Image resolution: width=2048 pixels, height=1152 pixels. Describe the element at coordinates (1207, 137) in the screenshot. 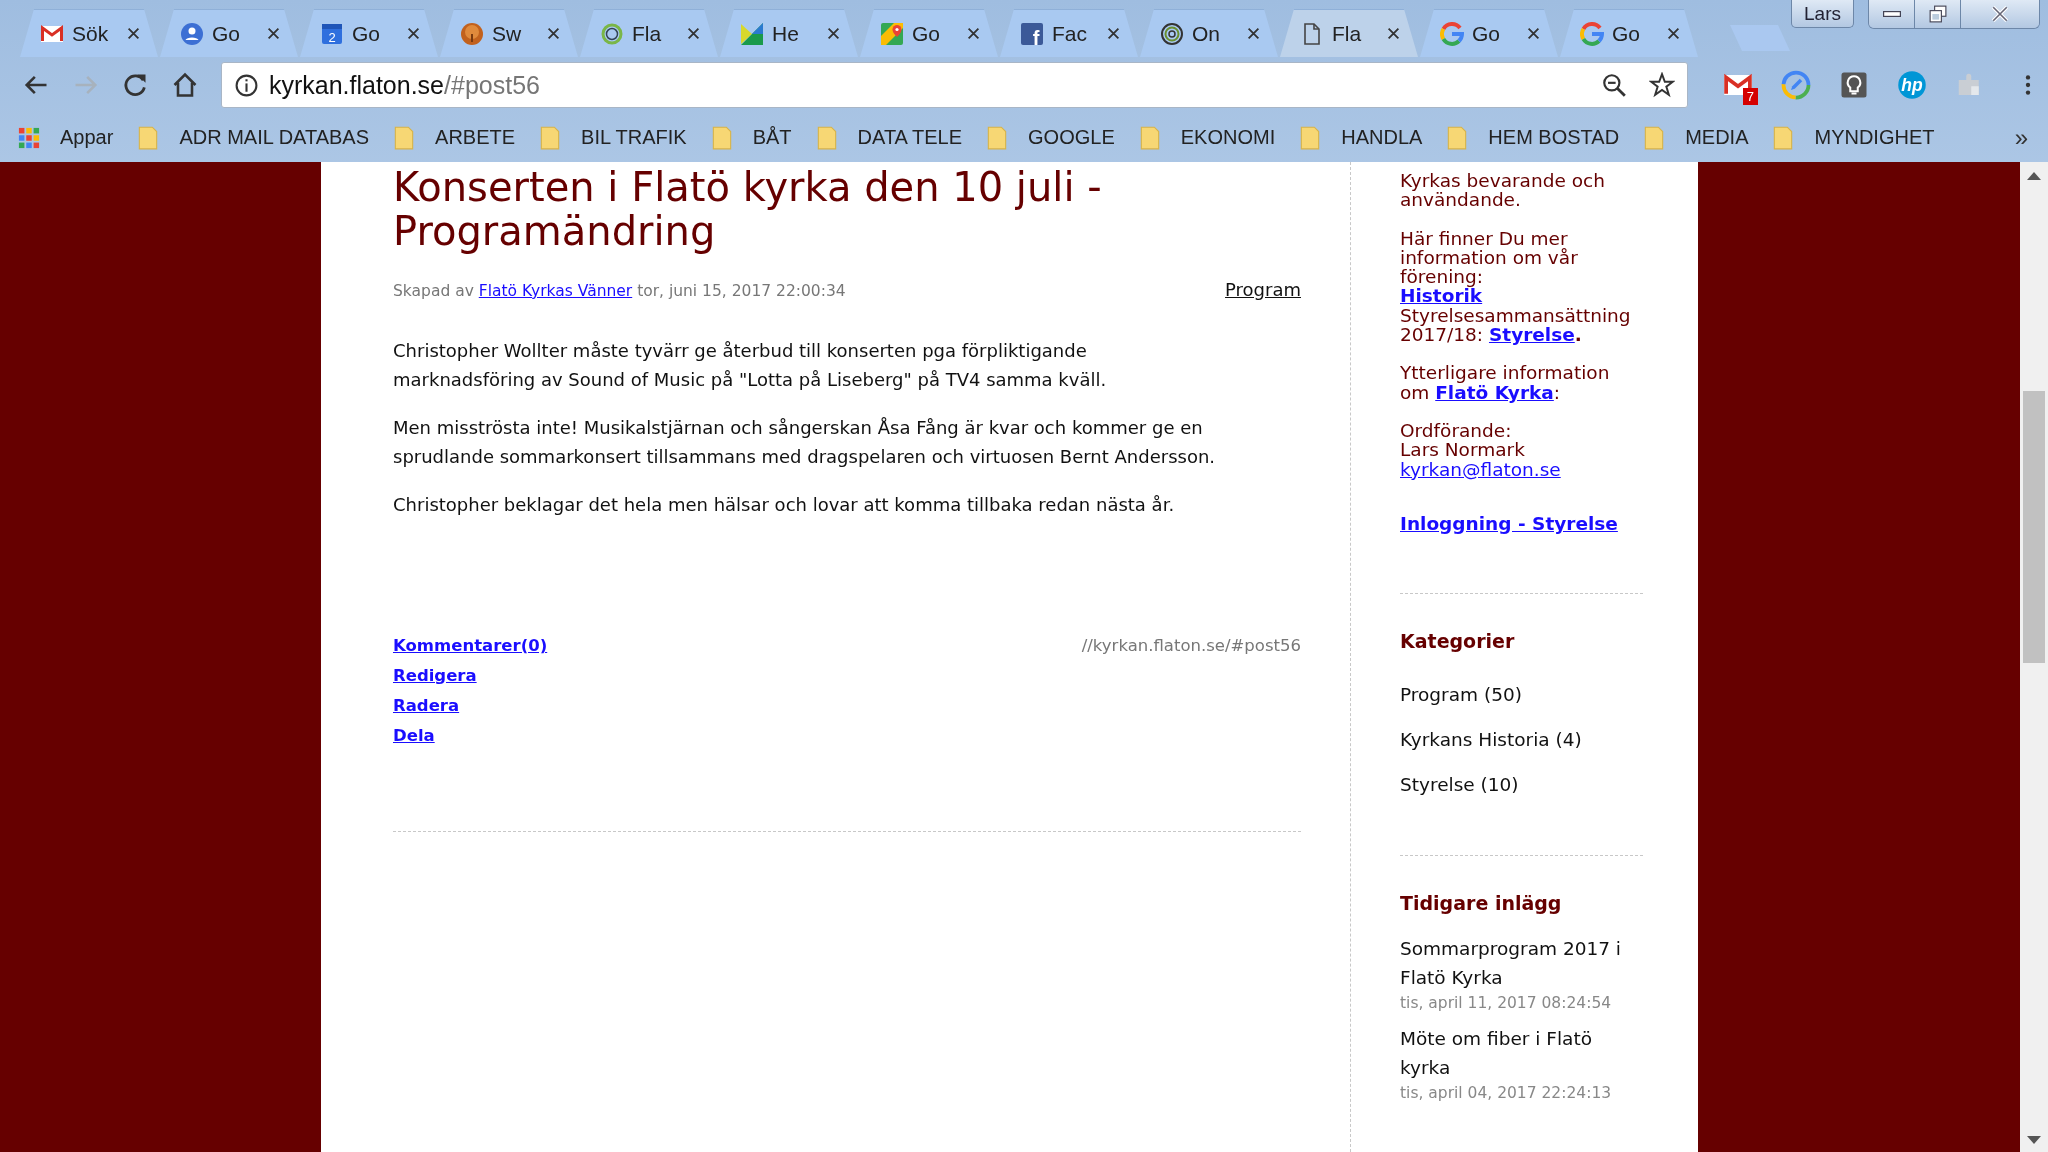

I see `bookmark-folder: EKONOMI` at that location.